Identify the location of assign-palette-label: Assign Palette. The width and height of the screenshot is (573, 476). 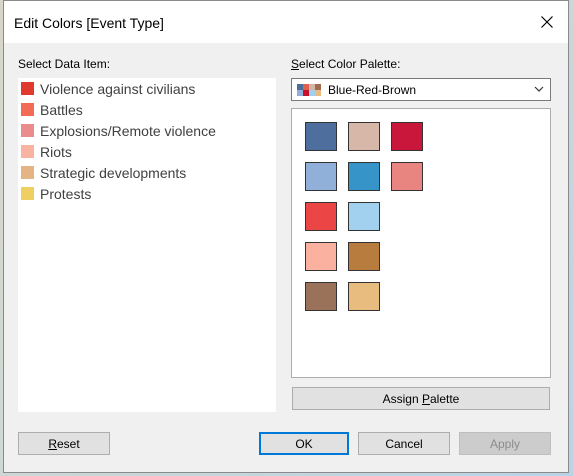
(421, 398).